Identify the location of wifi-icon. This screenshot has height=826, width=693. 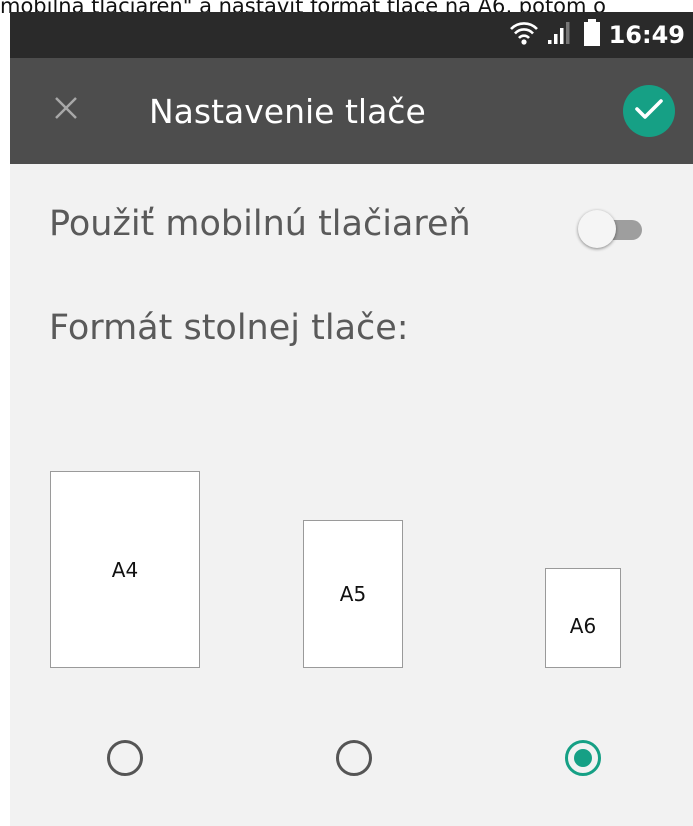
(524, 35).